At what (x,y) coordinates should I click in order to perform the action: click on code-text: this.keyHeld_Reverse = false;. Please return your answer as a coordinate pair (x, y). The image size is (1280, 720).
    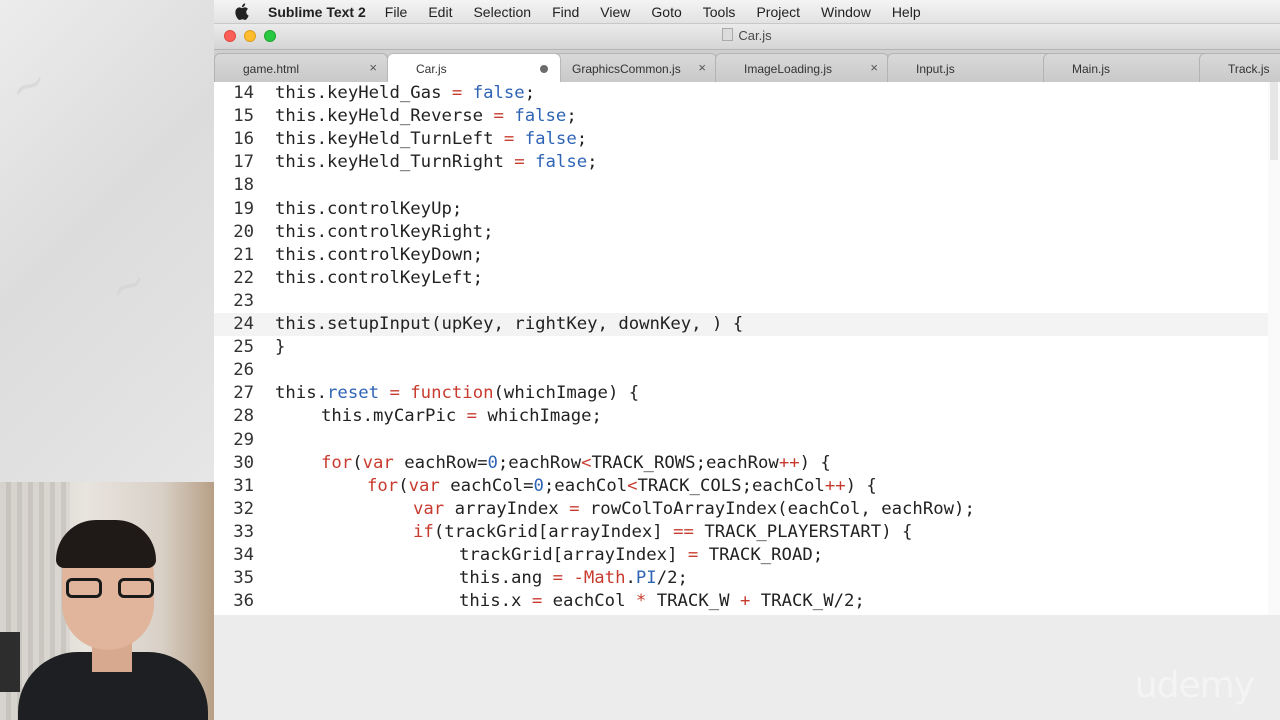
    Looking at the image, I should click on (426, 116).